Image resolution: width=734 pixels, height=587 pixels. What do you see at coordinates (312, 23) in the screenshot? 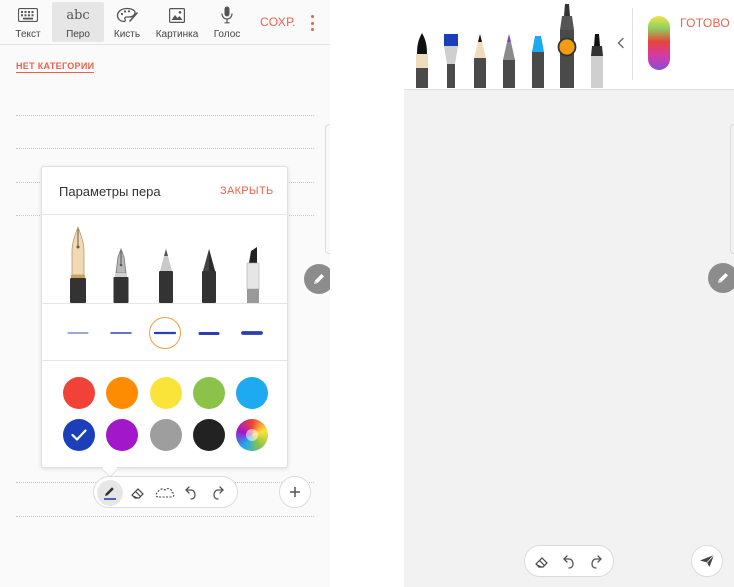
I see `more-options-icon` at bounding box center [312, 23].